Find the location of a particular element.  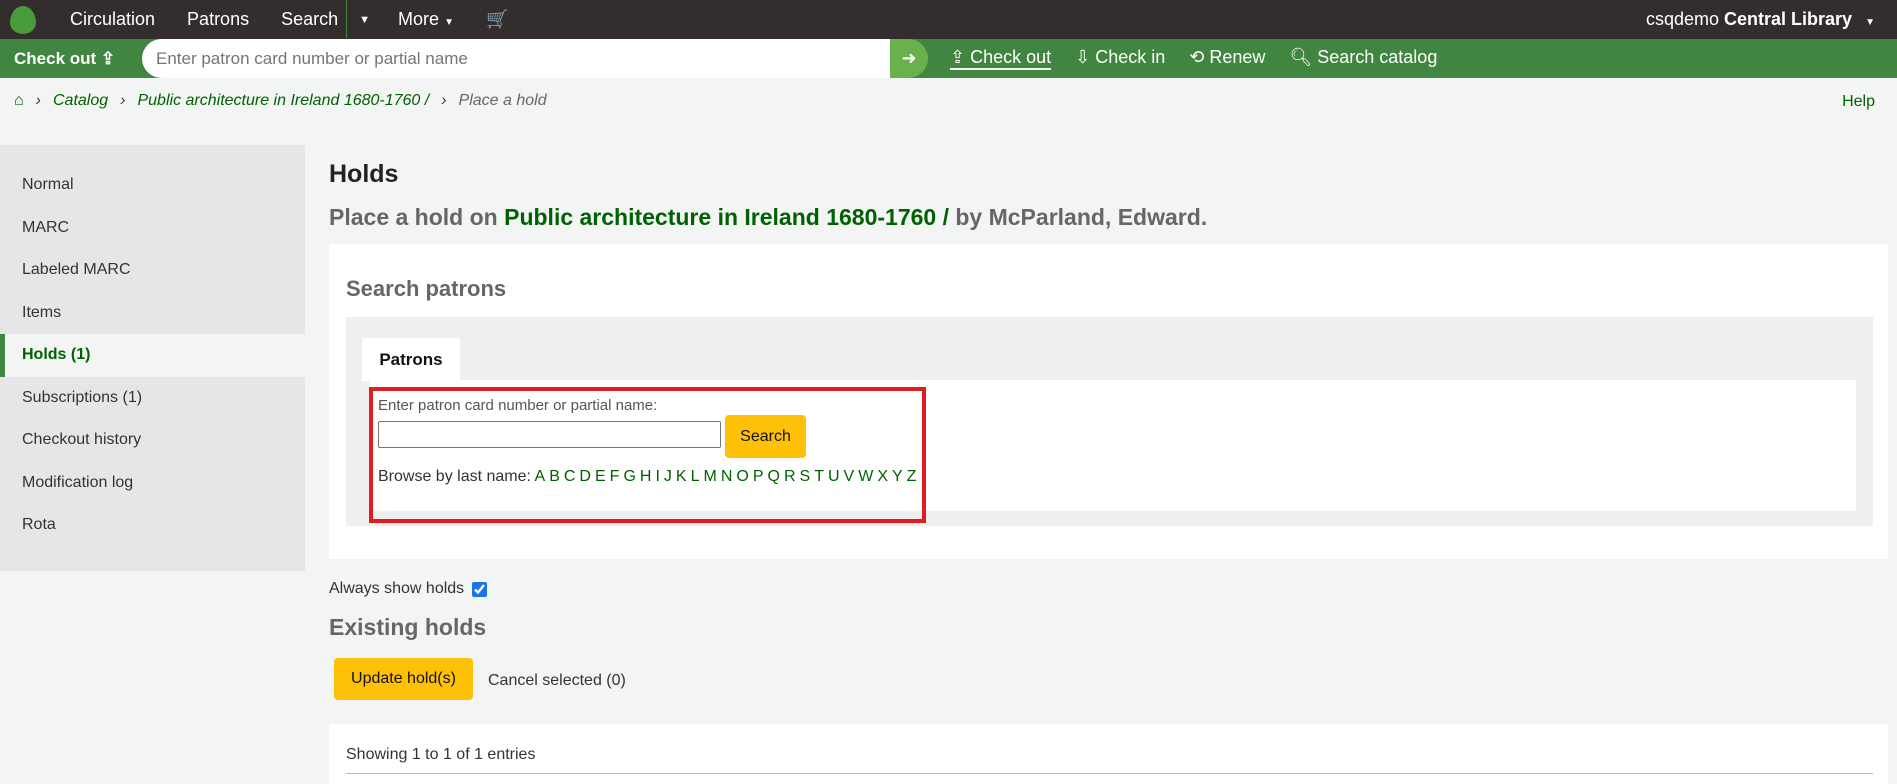

checkout-tab: ⇪ Check out is located at coordinates (1001, 58).